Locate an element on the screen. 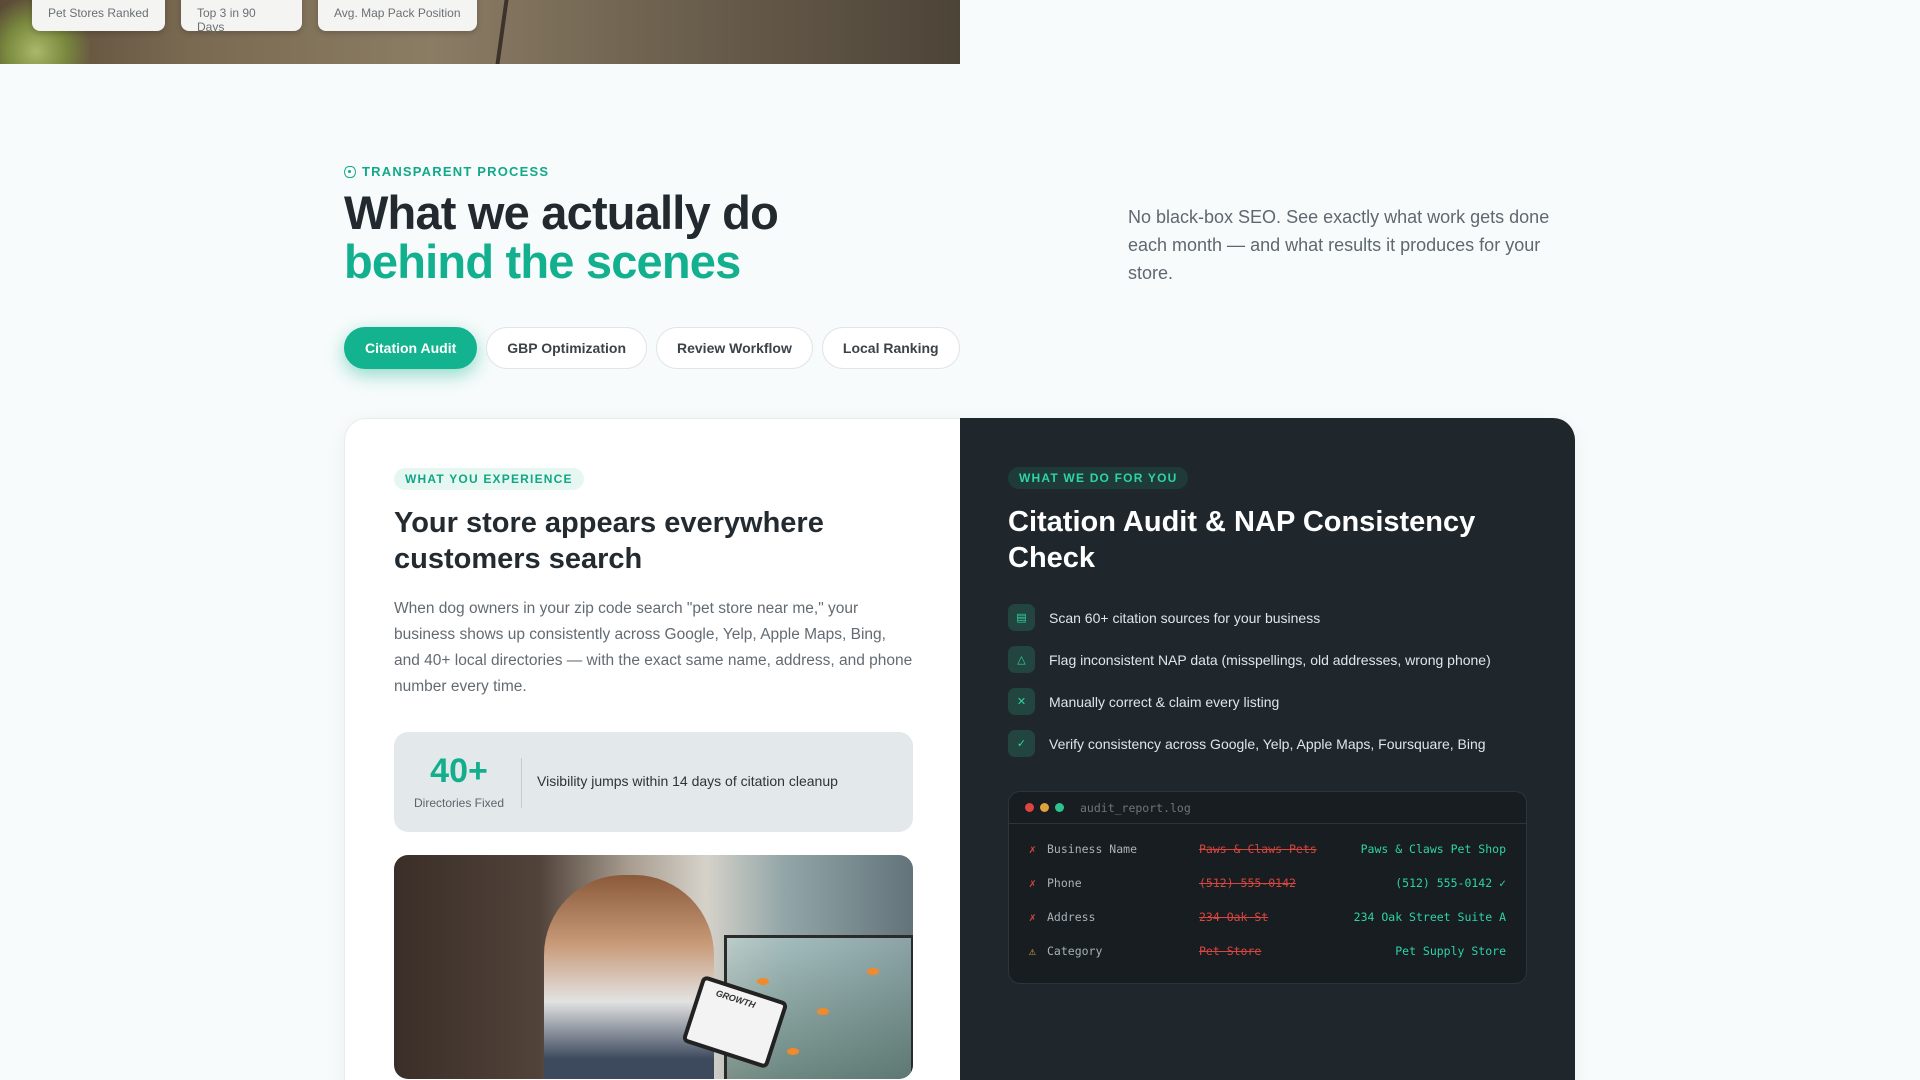 Image resolution: width=1920 pixels, height=1080 pixels. metric-divider is located at coordinates (521, 783).